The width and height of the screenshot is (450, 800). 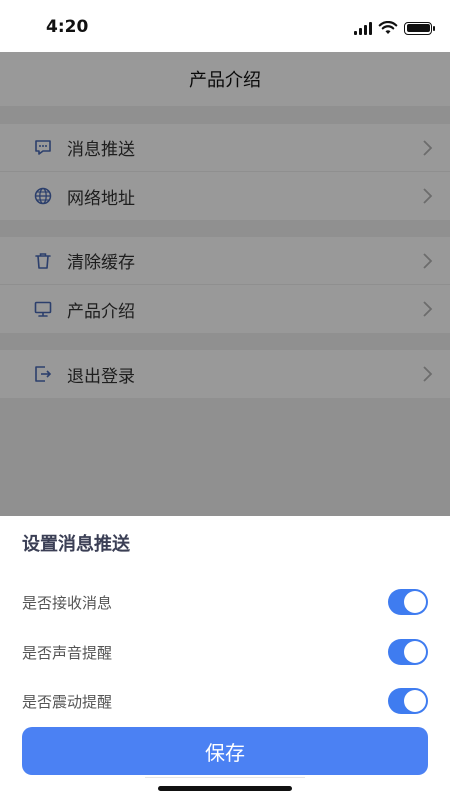 I want to click on status-bar: 4:20, so click(x=225, y=26).